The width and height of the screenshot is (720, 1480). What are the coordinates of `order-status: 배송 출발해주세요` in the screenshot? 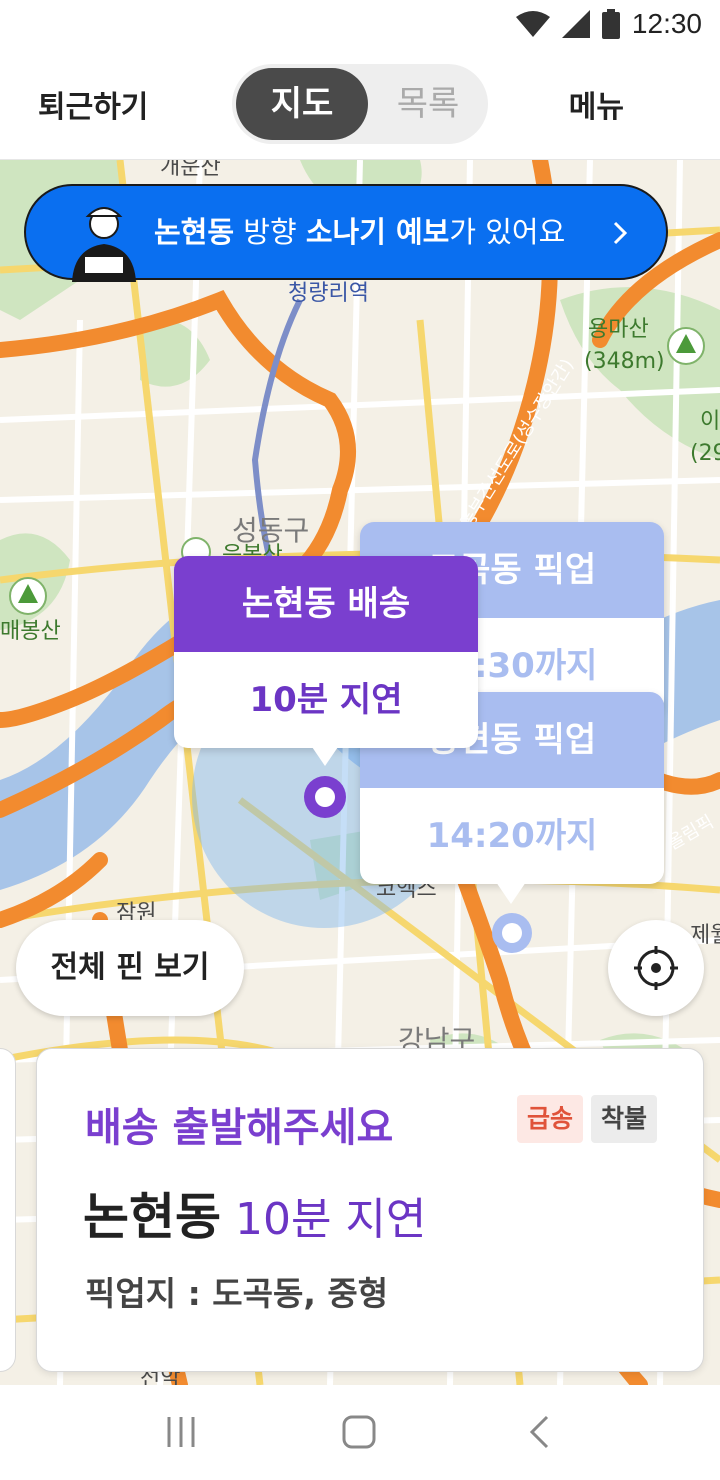 It's located at (239, 1128).